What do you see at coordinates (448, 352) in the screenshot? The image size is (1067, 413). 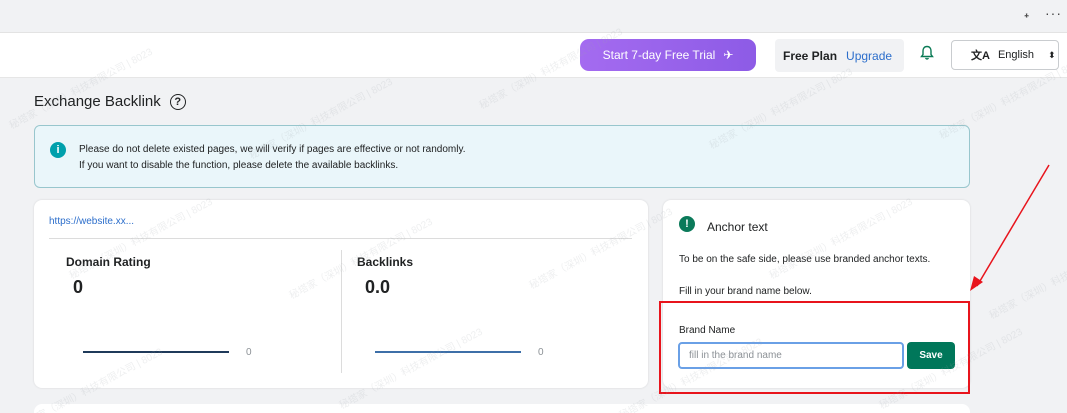 I see `backlinks-sparkline` at bounding box center [448, 352].